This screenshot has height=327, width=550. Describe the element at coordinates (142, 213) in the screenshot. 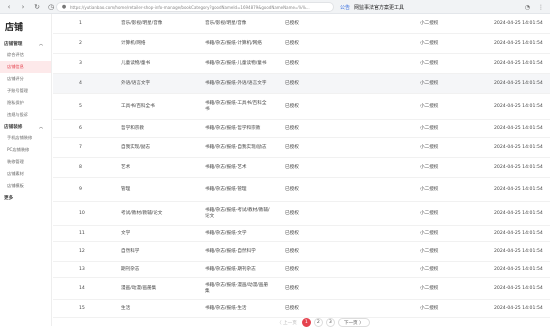

I see `cell-category-name: 考试/教材/教辅/论文` at that location.